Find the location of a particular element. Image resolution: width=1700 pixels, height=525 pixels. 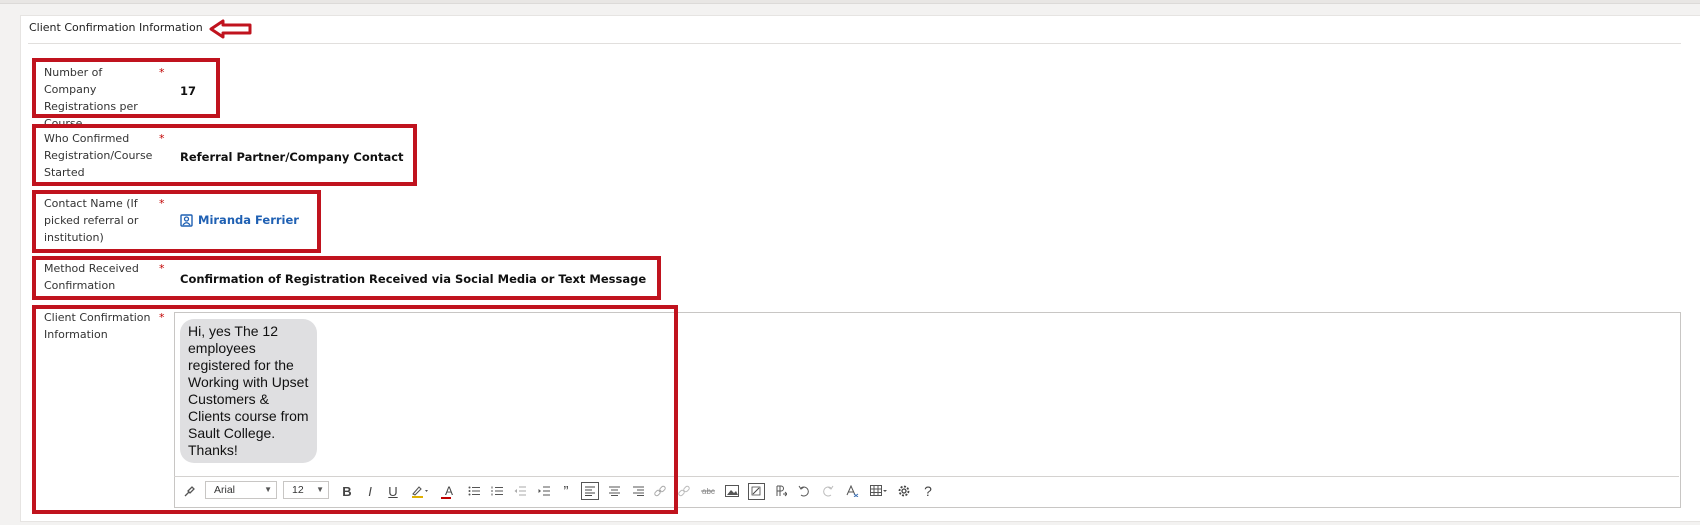

strikethrough-icon: abc is located at coordinates (708, 491).